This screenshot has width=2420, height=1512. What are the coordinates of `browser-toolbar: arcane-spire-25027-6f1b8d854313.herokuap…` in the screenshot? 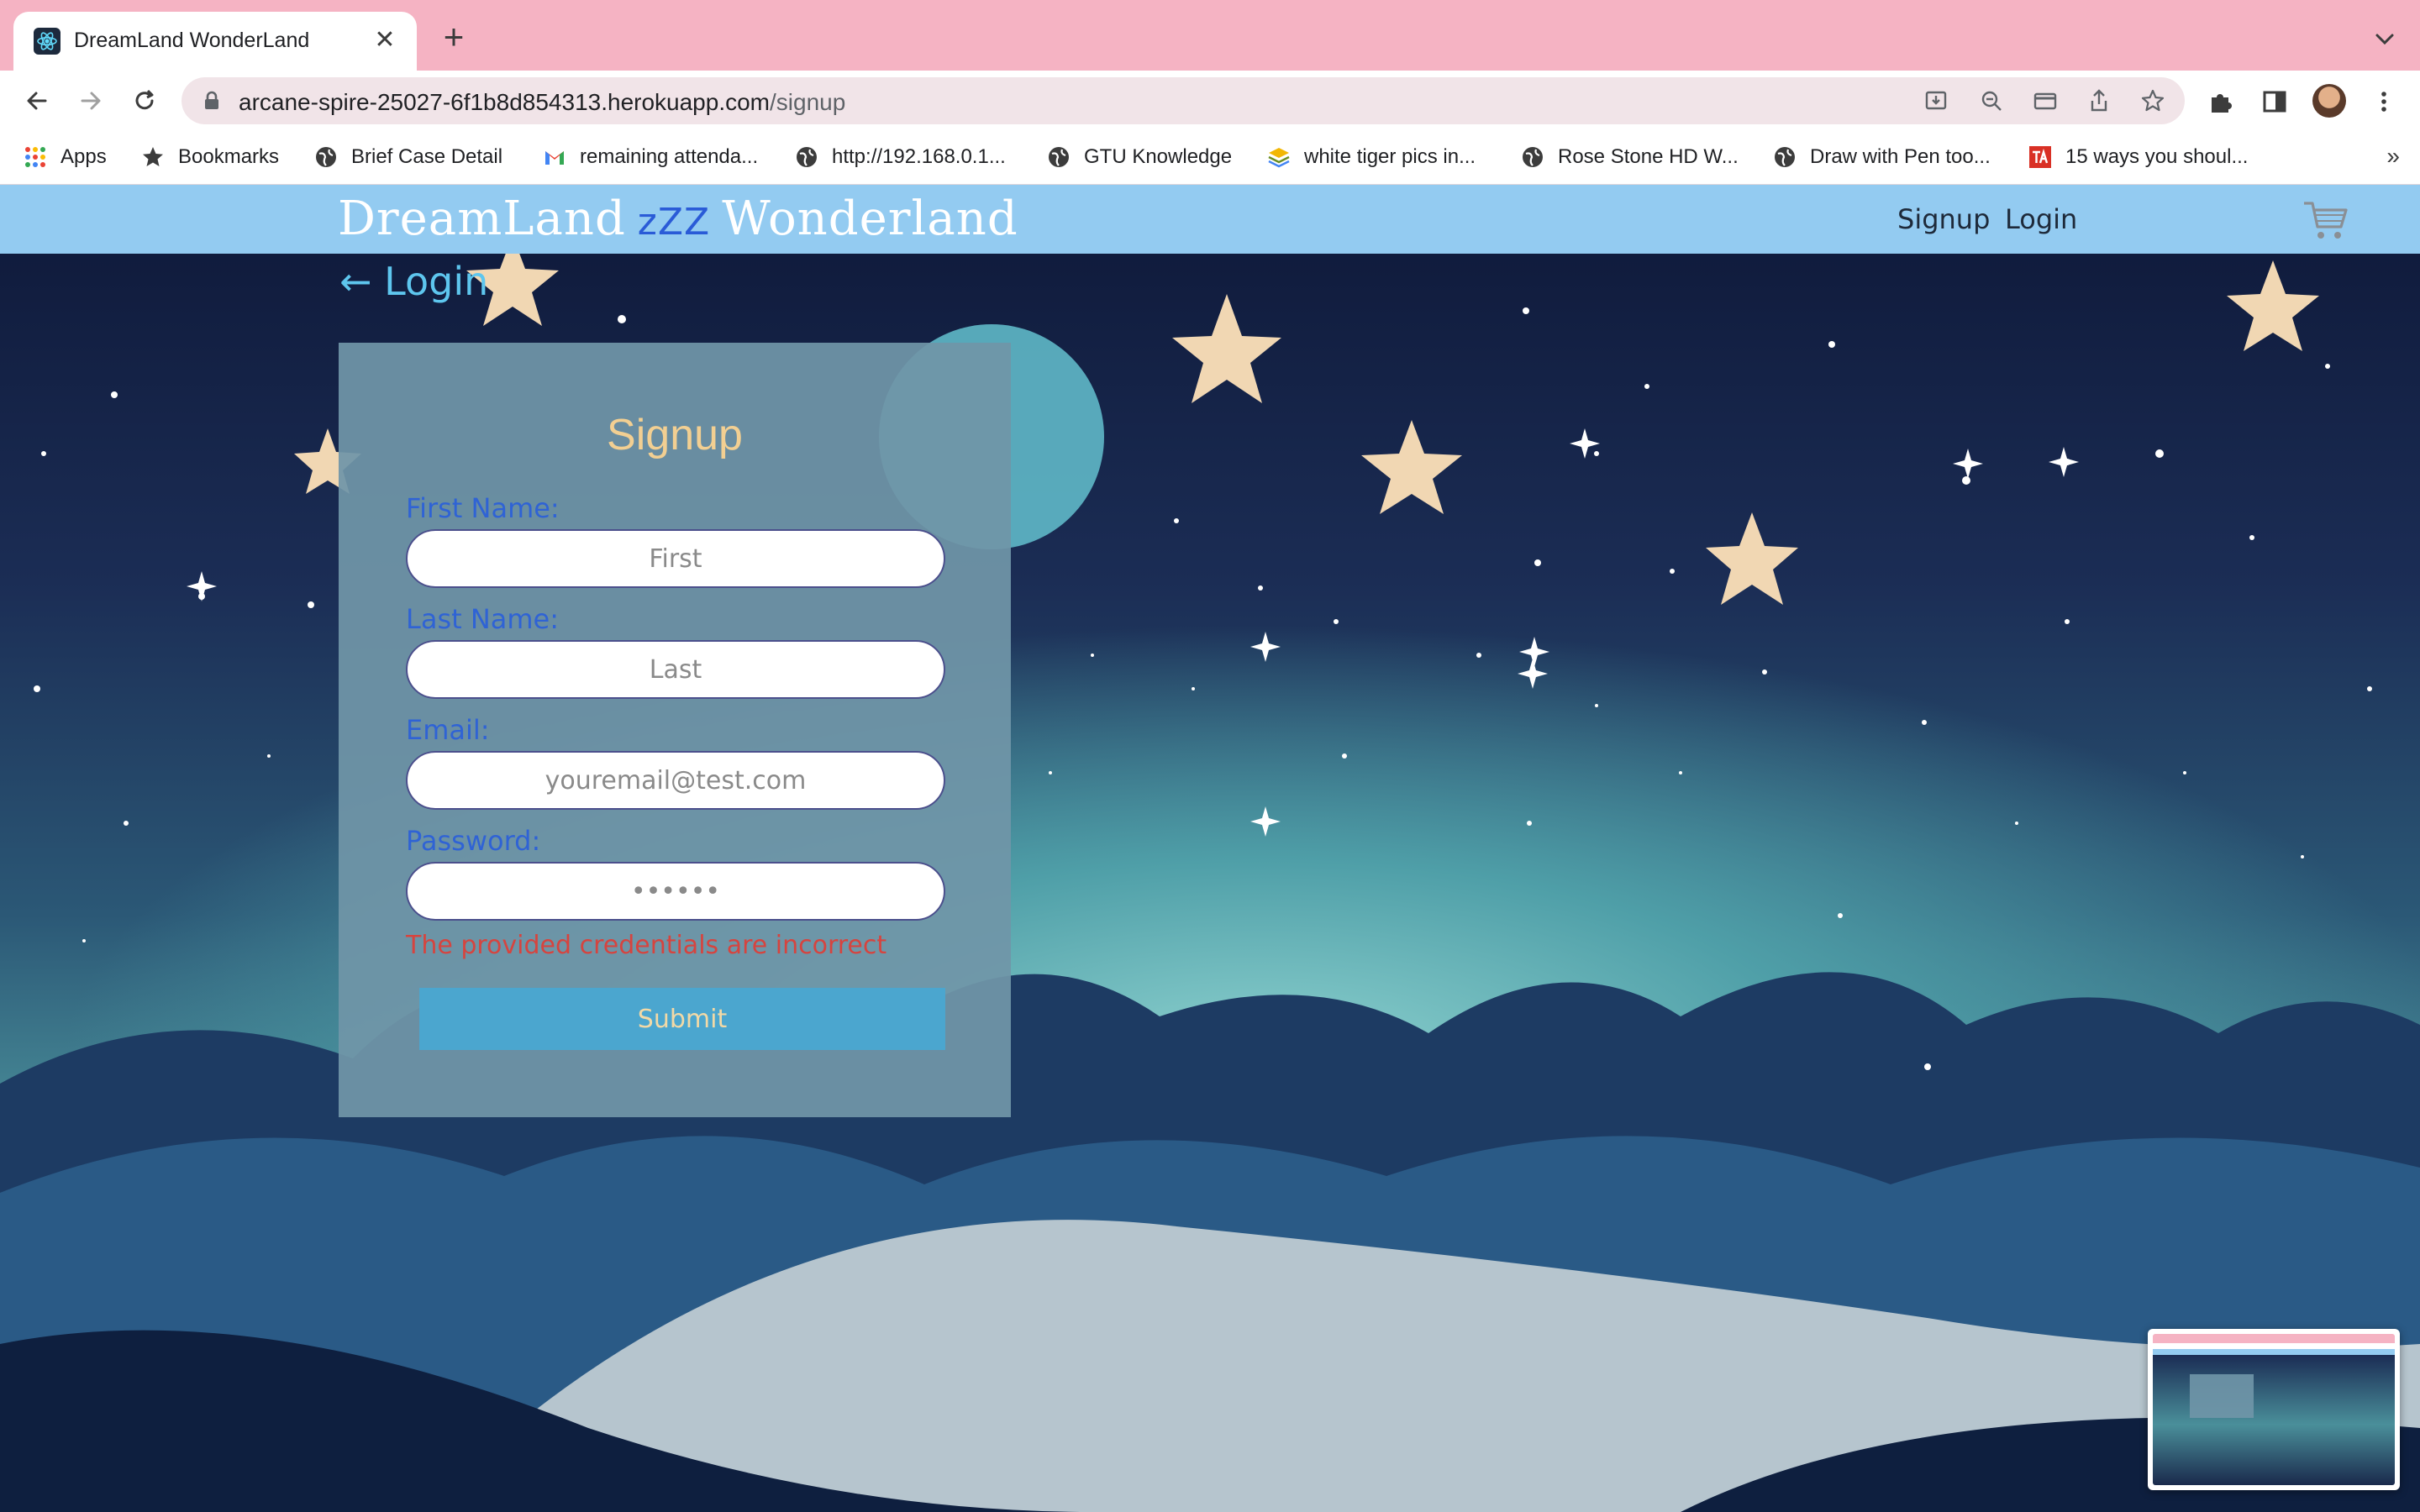 It's located at (1210, 101).